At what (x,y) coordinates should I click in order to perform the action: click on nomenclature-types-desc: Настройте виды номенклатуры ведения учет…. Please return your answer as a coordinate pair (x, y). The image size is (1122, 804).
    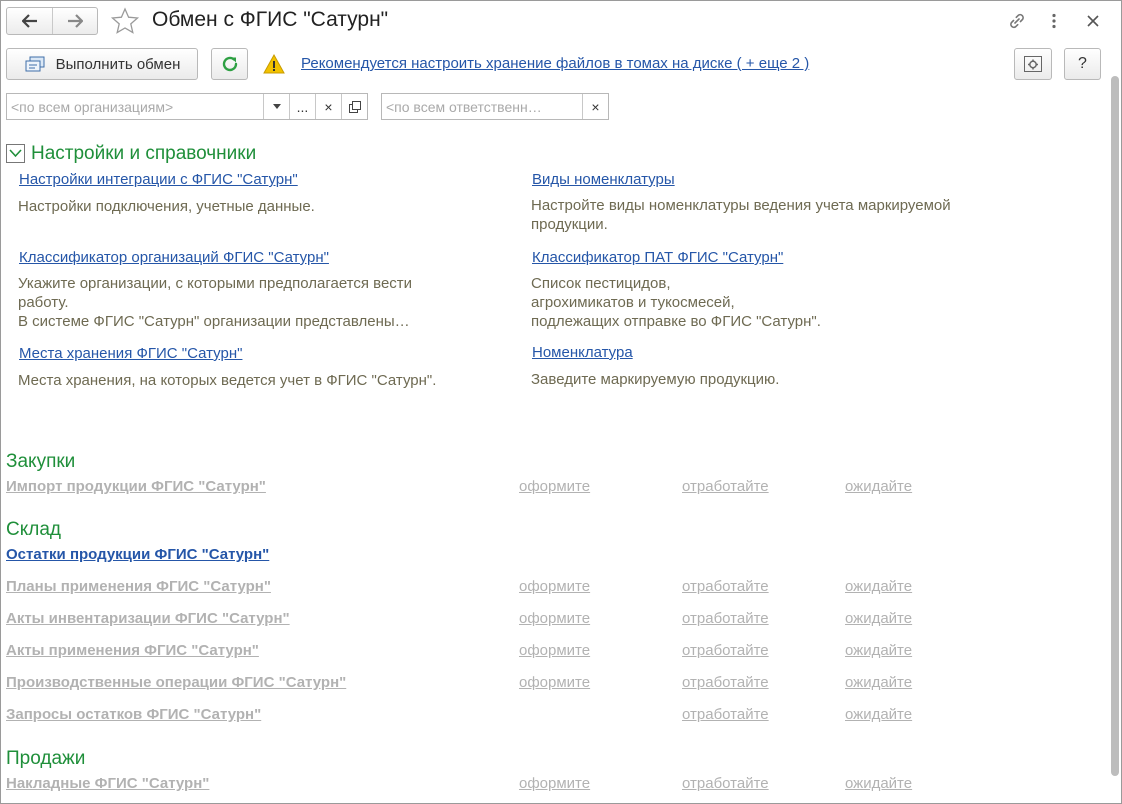
    Looking at the image, I should click on (741, 215).